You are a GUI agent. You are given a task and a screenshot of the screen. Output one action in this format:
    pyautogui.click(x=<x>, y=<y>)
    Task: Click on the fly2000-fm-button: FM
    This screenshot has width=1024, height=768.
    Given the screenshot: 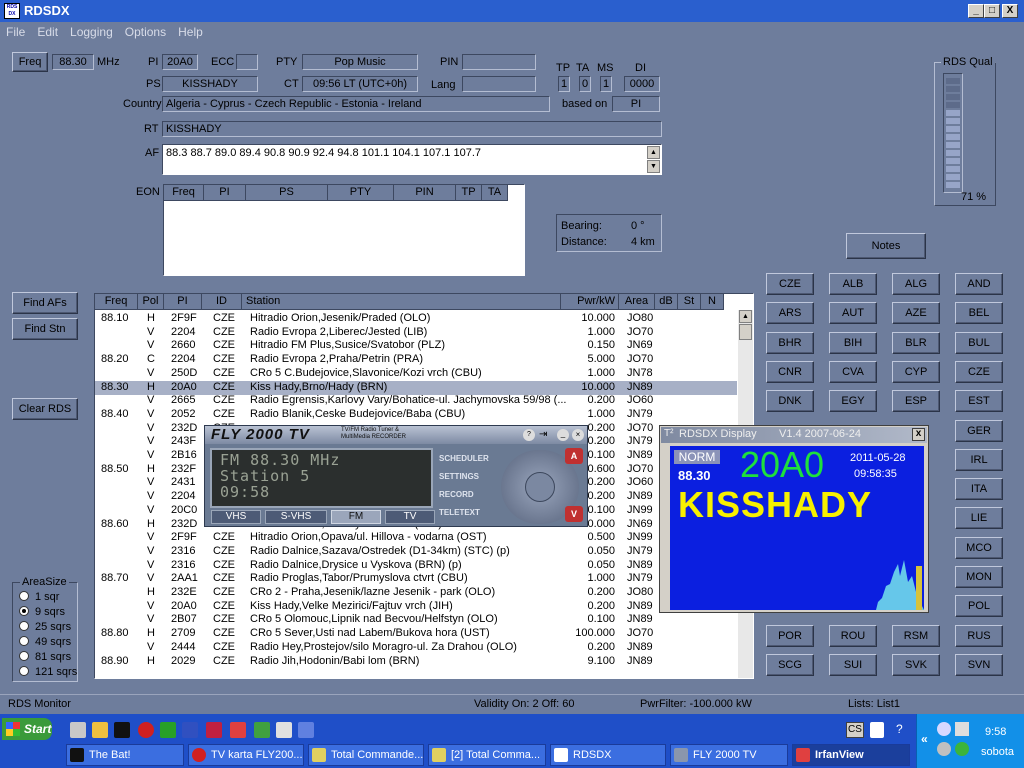 What is the action you would take?
    pyautogui.click(x=356, y=517)
    